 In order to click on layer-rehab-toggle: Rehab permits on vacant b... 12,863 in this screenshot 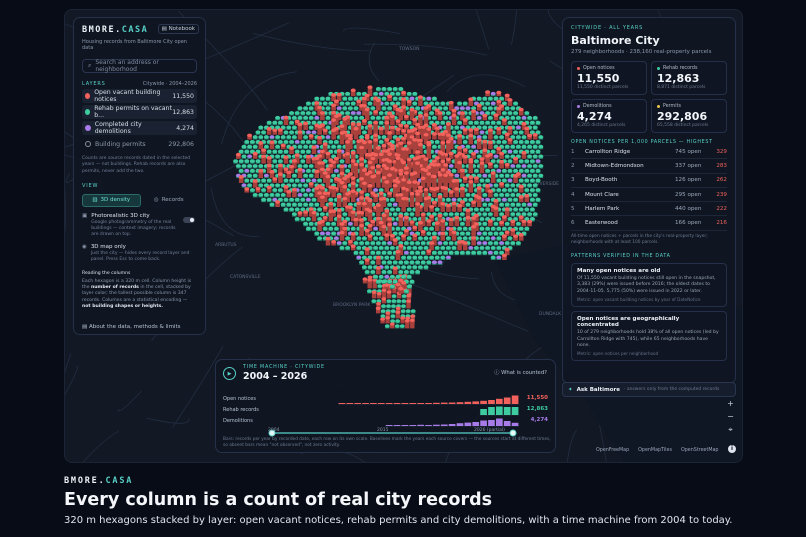, I will do `click(139, 112)`.